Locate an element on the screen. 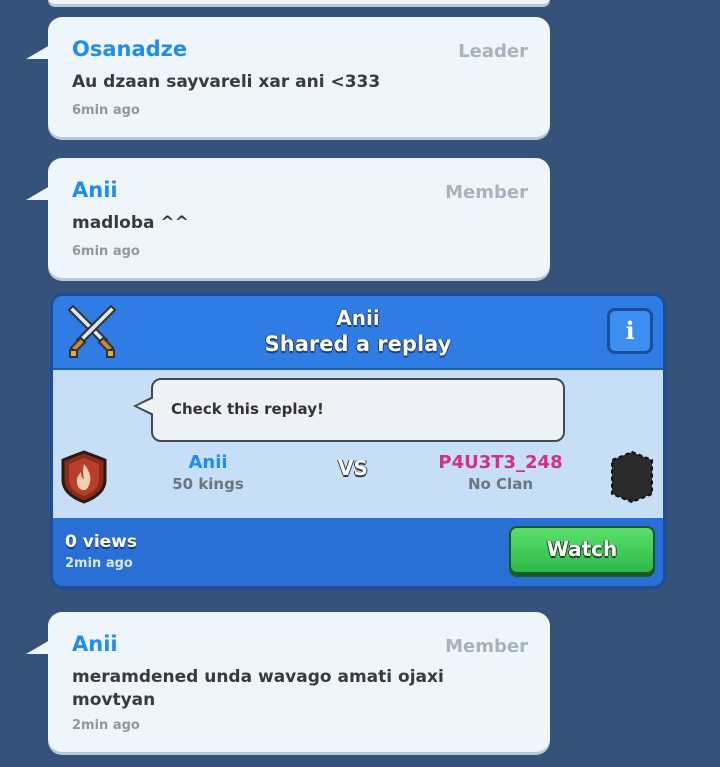 The width and height of the screenshot is (720, 767). info-button: i is located at coordinates (630, 331).